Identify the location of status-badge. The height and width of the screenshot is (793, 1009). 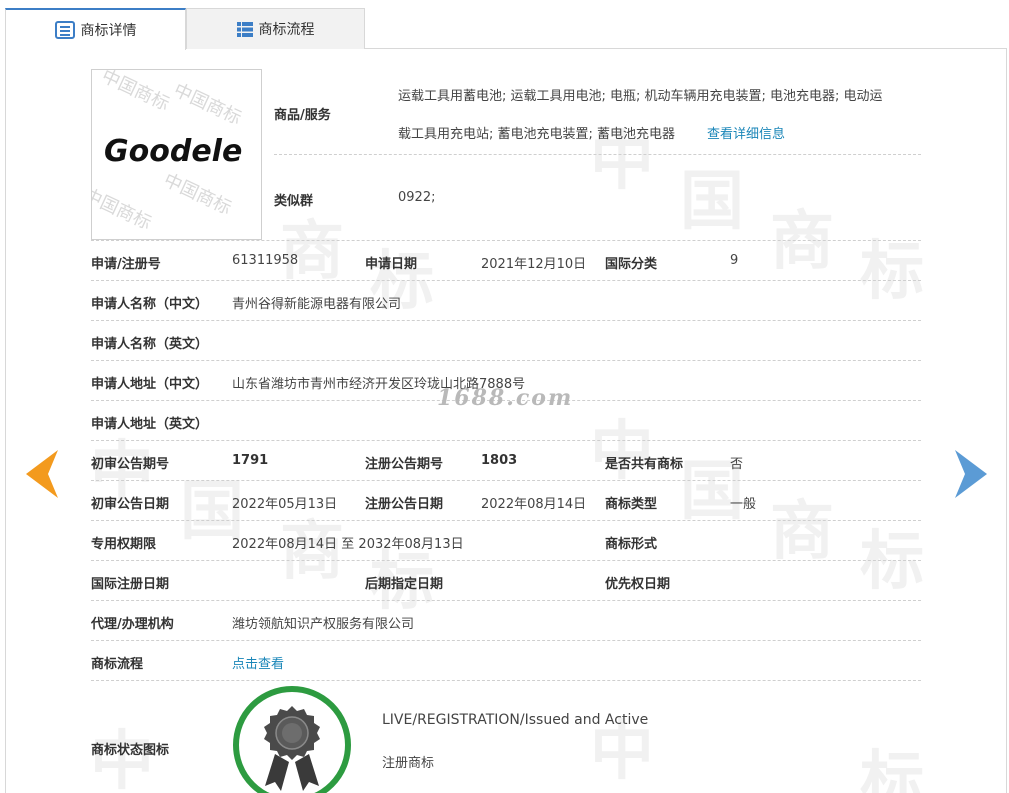
(292, 739).